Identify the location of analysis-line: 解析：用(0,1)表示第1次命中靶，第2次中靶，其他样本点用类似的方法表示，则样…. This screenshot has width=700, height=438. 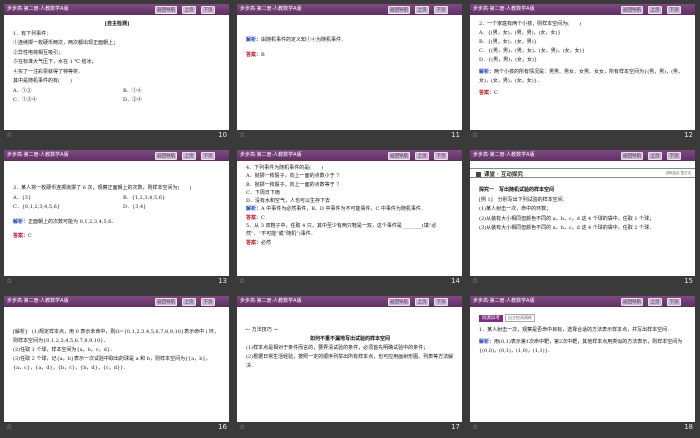
(583, 347).